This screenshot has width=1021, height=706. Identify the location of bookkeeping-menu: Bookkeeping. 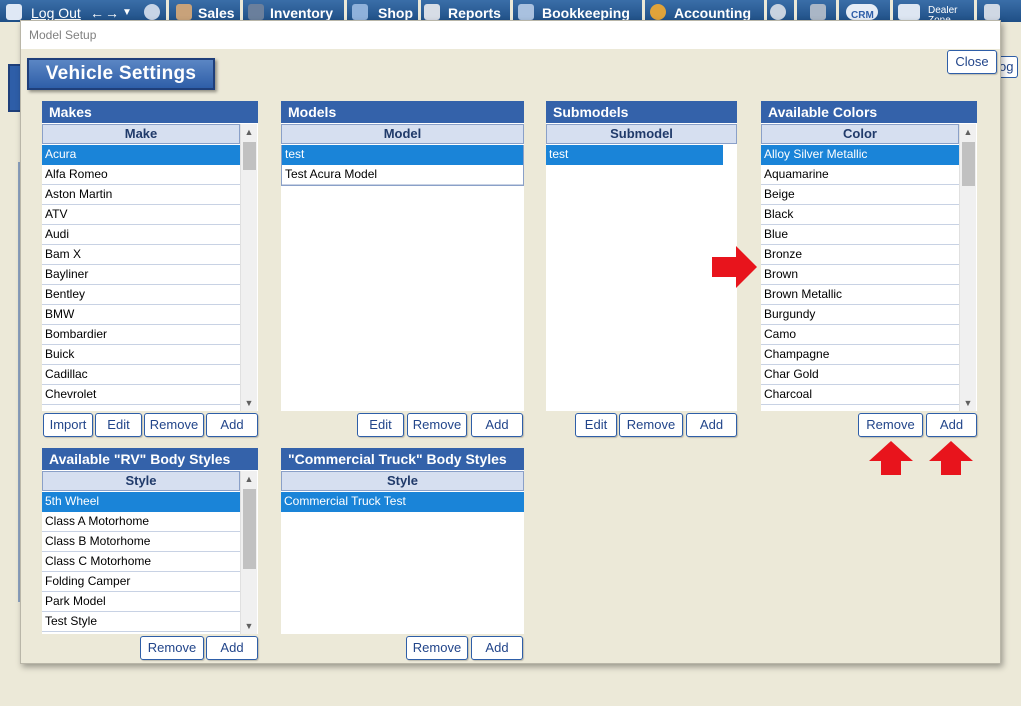
(590, 11).